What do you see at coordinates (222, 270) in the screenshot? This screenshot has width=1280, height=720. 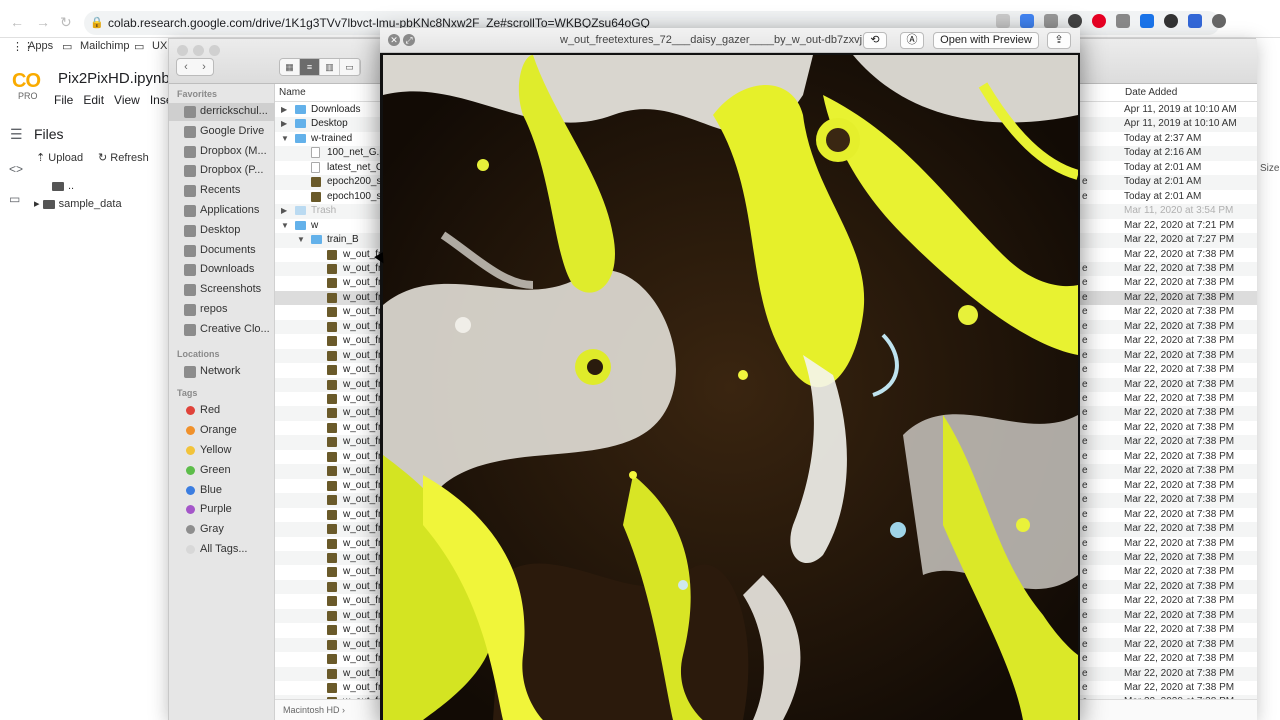 I see `sidebar-item-favorite: Downloads` at bounding box center [222, 270].